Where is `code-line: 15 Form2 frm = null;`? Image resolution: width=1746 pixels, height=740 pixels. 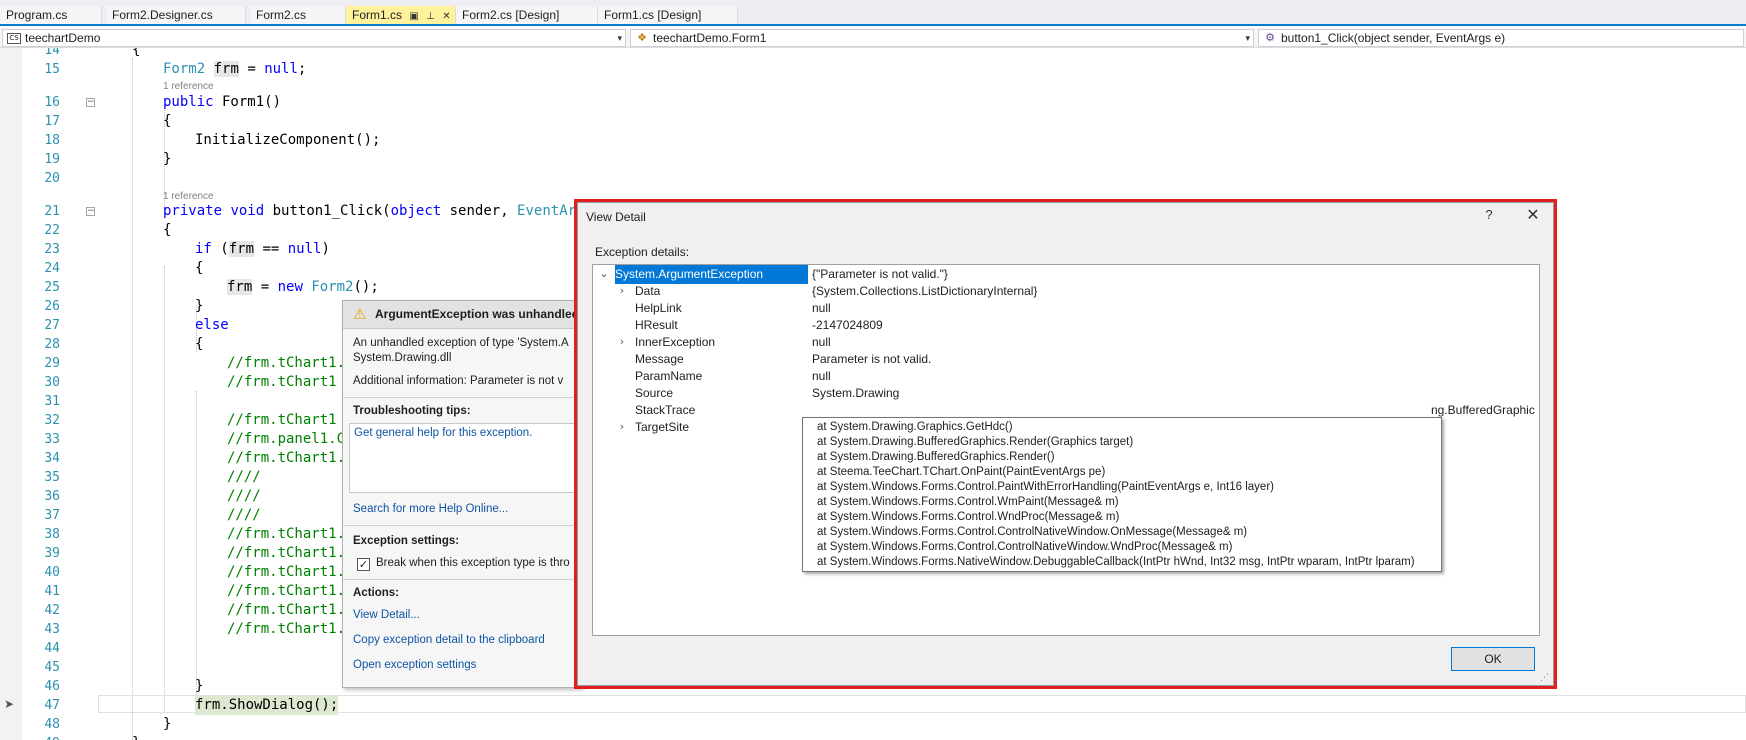 code-line: 15 Form2 frm = null; is located at coordinates (873, 69).